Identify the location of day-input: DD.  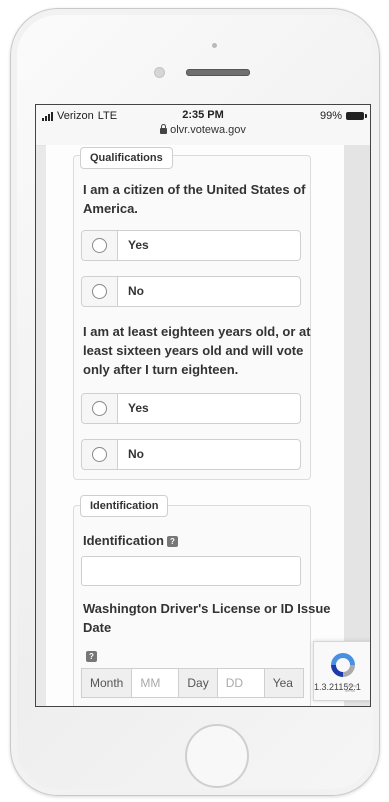
(240, 683).